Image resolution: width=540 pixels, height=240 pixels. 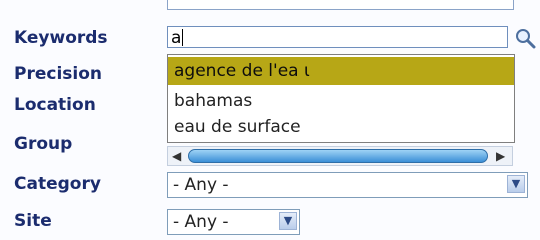 I want to click on group-label: Group, so click(x=43, y=144).